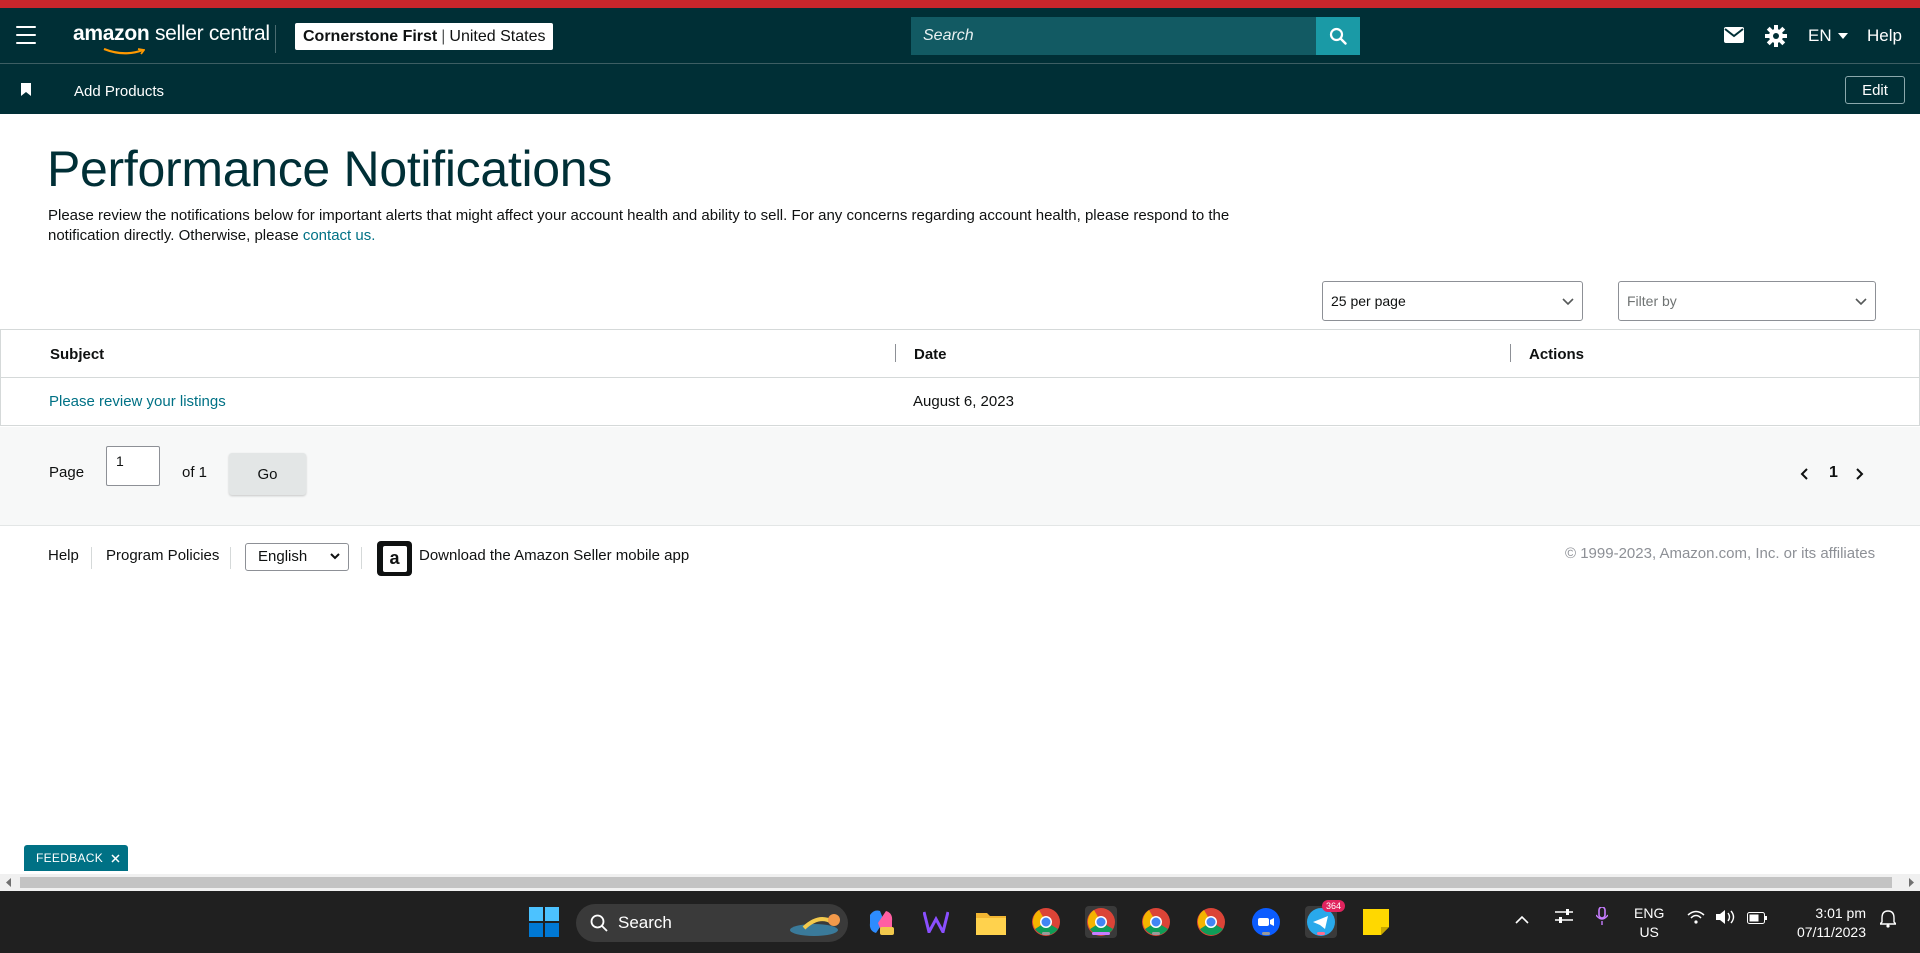  I want to click on scroll-left-icon, so click(9, 882).